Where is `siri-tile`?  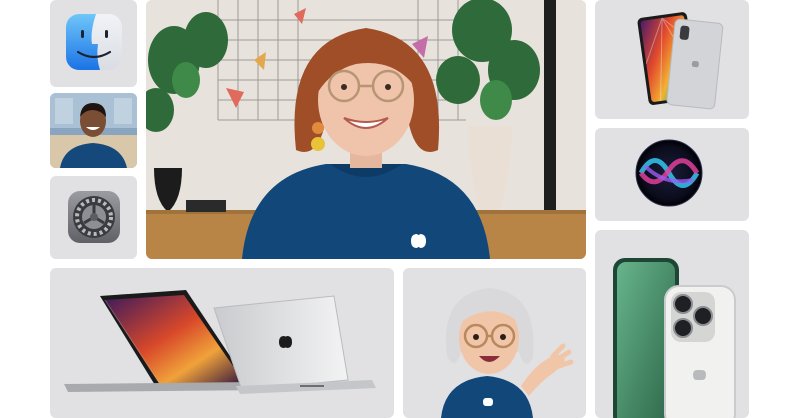
siri-tile is located at coordinates (672, 174).